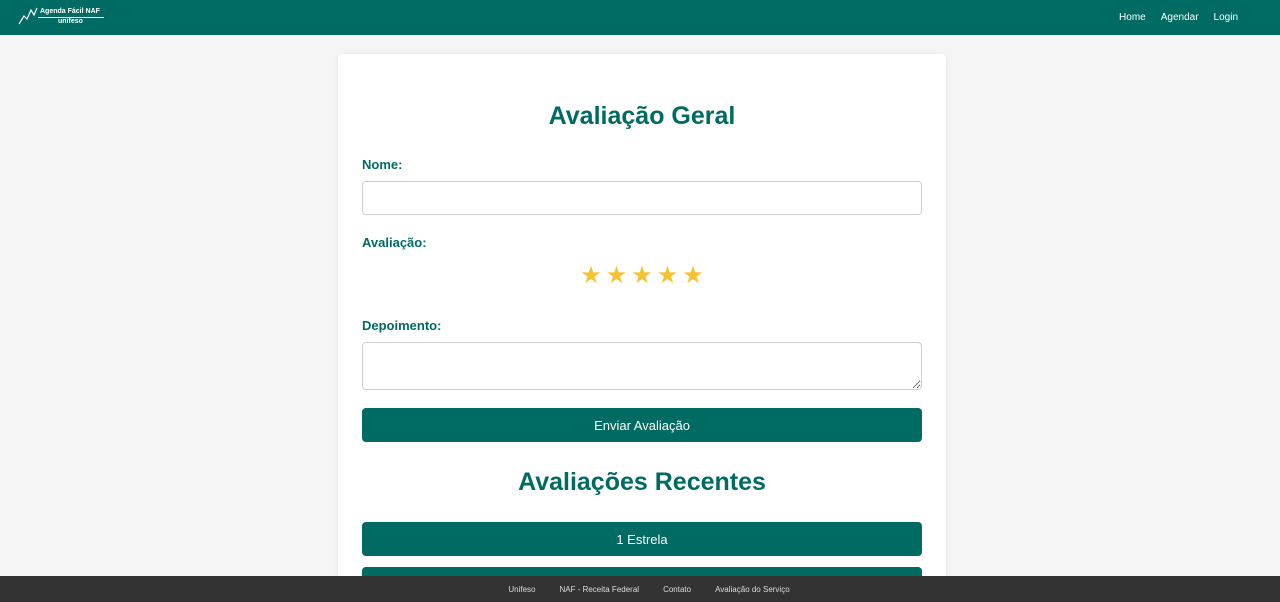  I want to click on nav-links: Home Agendar Login, so click(1178, 17).